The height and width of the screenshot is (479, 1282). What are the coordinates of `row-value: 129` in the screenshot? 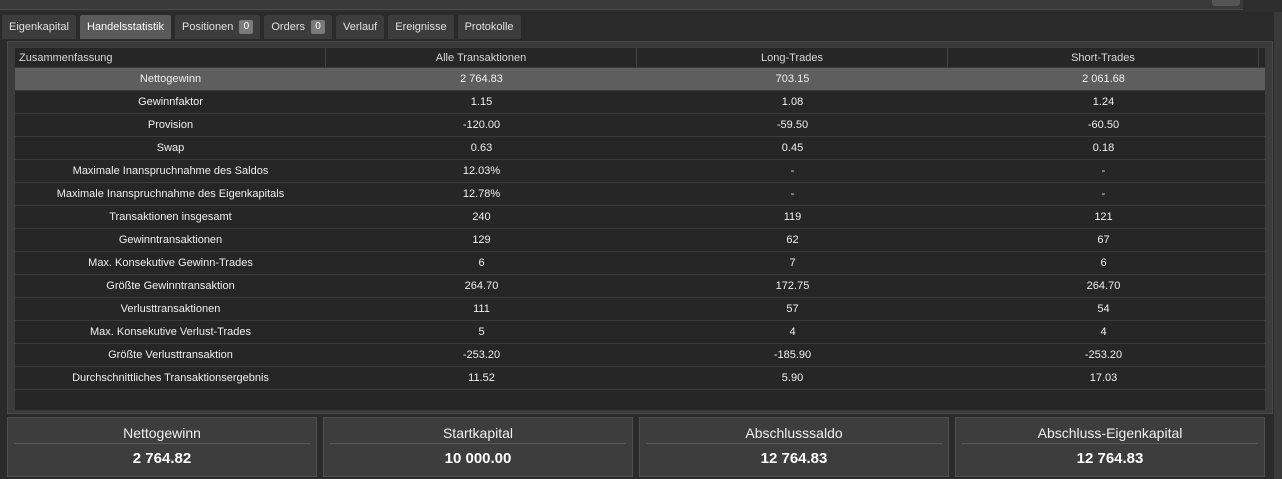 It's located at (481, 240).